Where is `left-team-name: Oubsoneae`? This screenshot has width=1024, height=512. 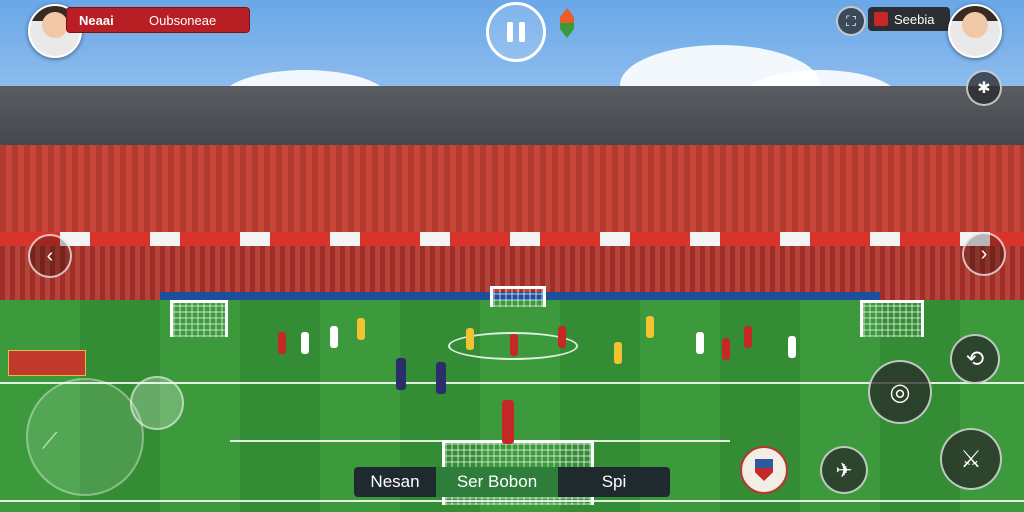
left-team-name: Oubsoneae is located at coordinates (183, 20).